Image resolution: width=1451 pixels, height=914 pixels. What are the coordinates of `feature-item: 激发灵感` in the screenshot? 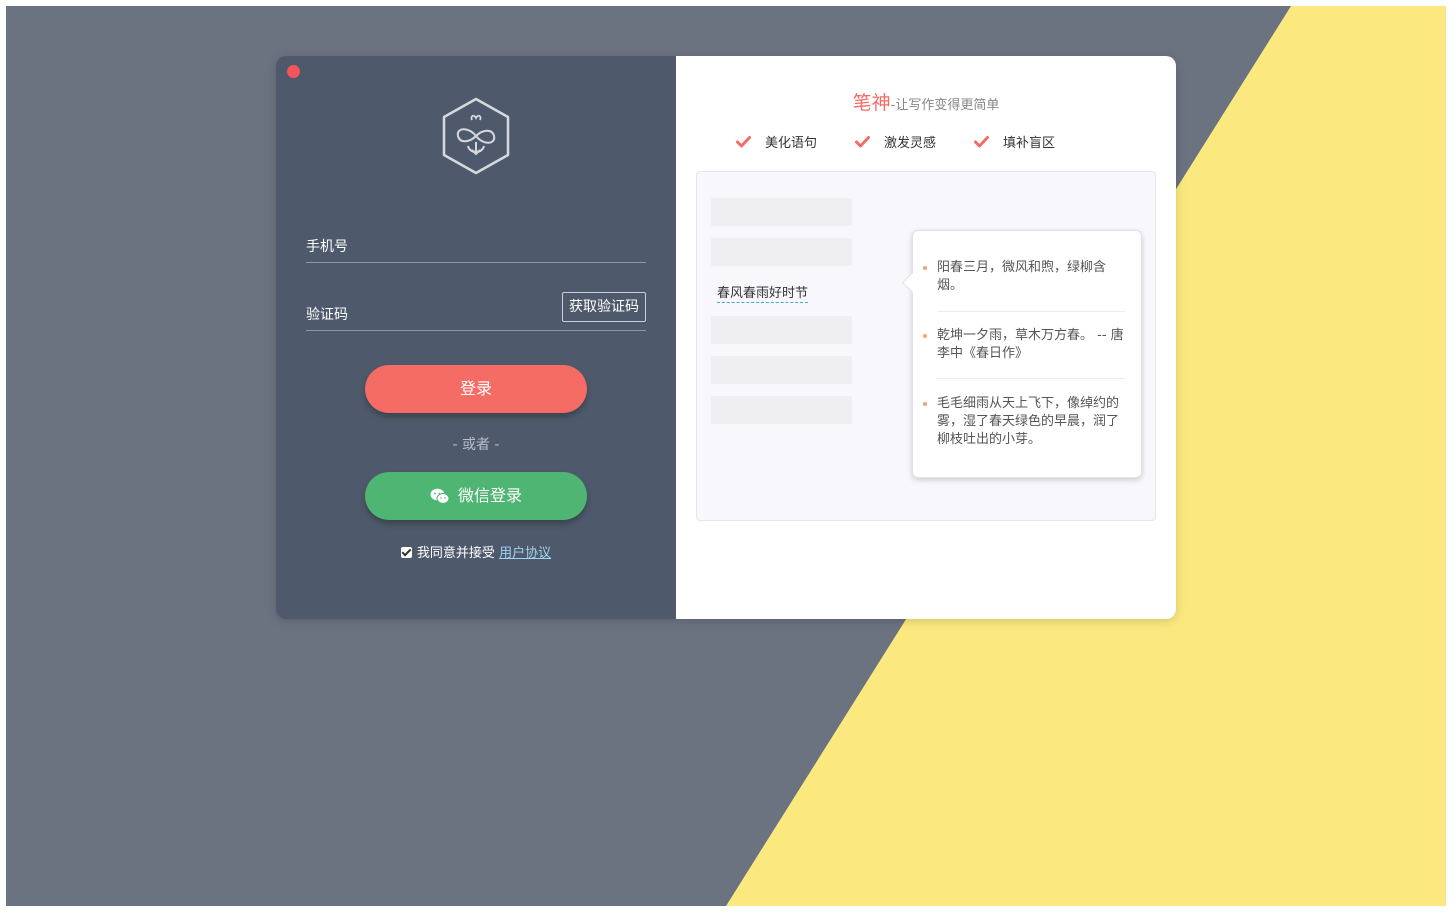 It's located at (895, 141).